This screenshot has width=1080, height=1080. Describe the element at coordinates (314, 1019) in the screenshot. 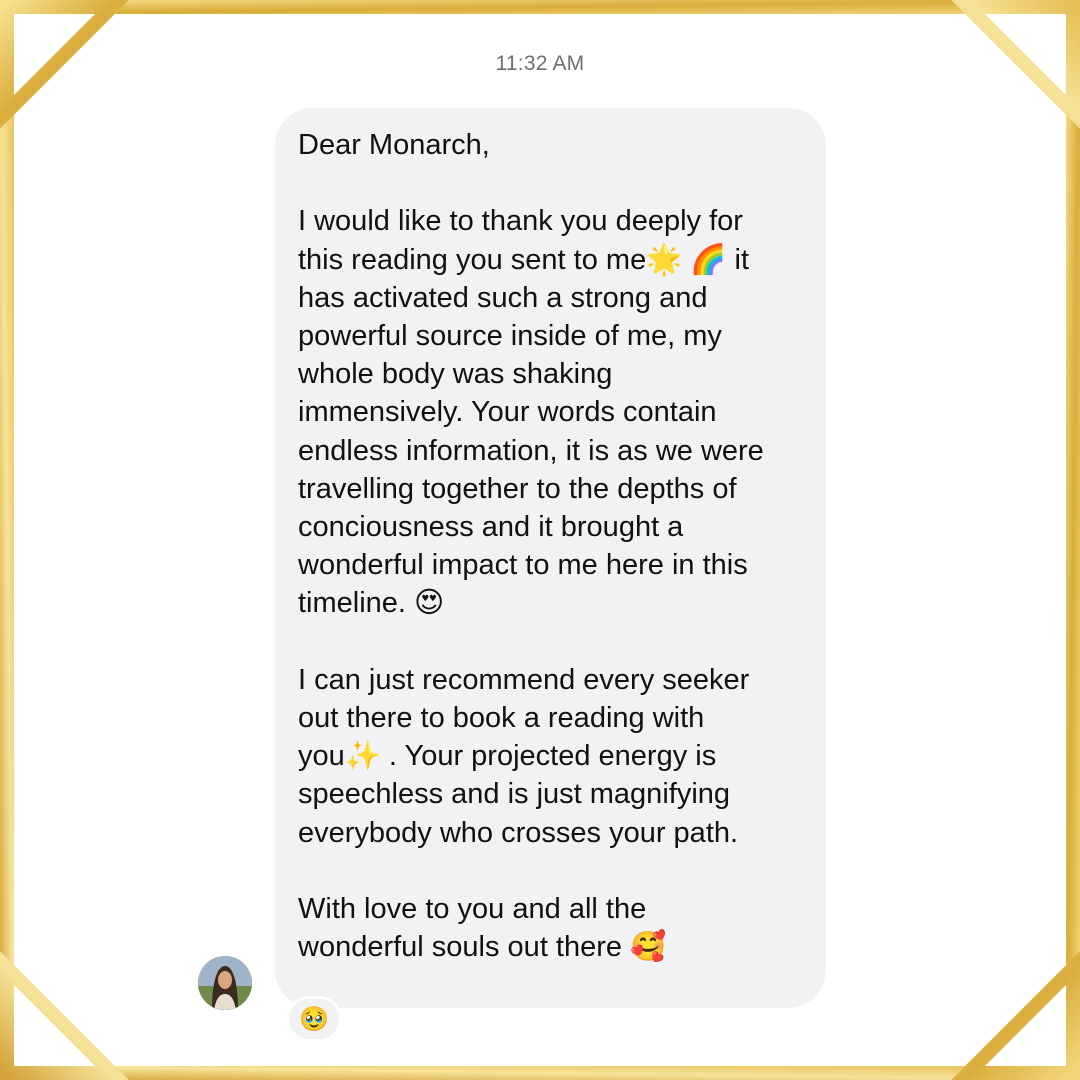

I see `reaction-badge: 🥹` at that location.